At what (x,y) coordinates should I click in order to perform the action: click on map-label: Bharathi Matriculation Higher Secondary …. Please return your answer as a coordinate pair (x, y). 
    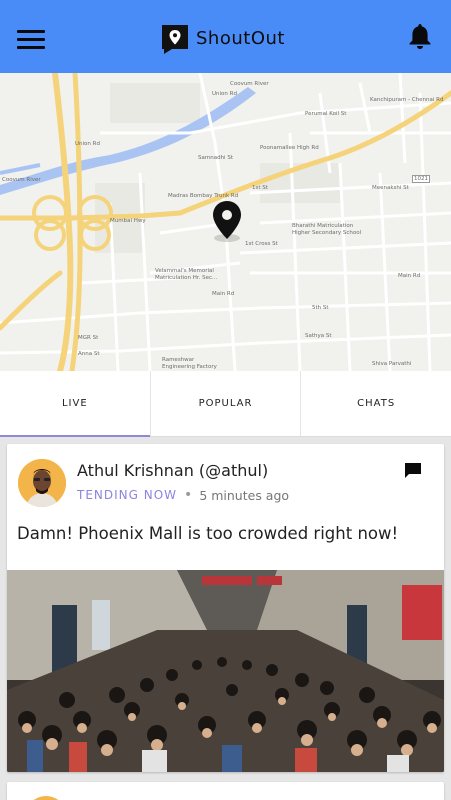
    Looking at the image, I should click on (327, 229).